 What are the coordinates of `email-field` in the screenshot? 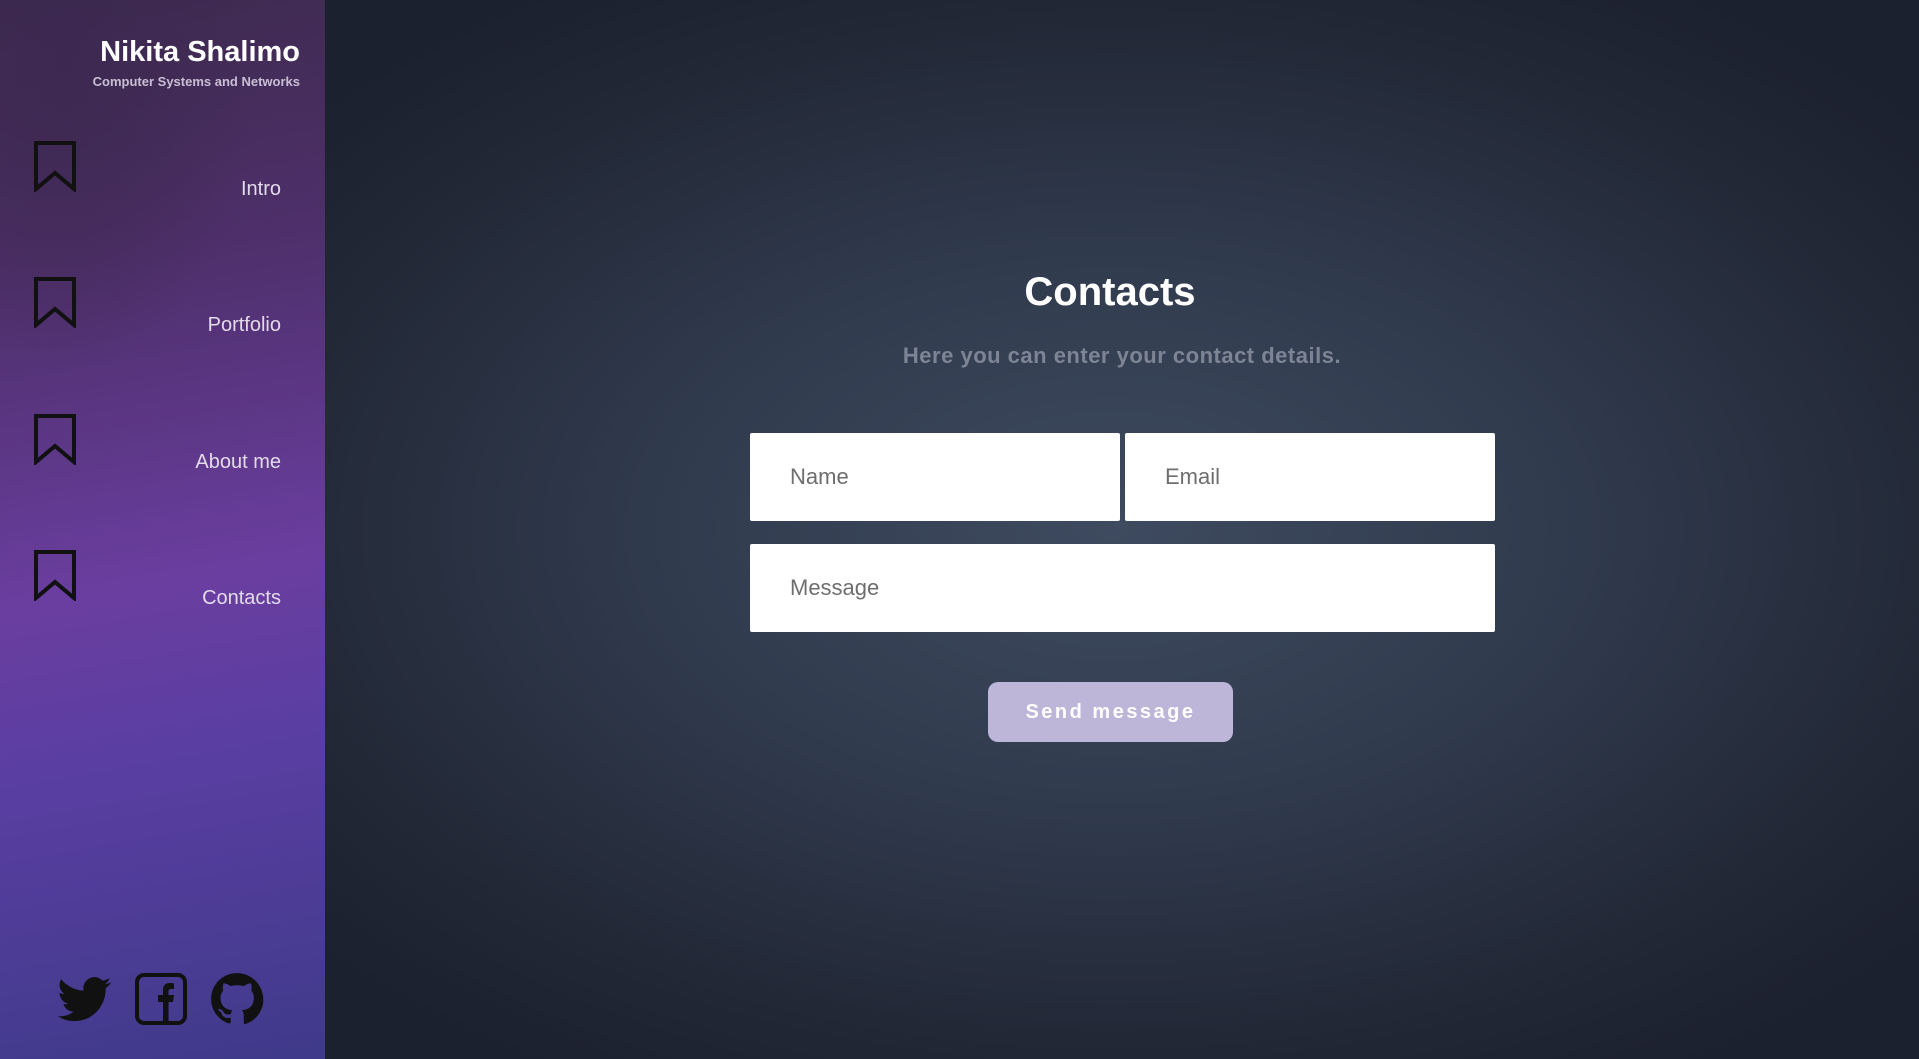 It's located at (1310, 477).